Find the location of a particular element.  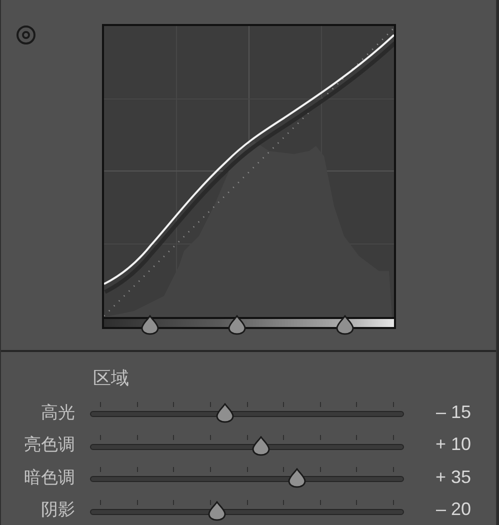

section-title: 区域 is located at coordinates (111, 378).